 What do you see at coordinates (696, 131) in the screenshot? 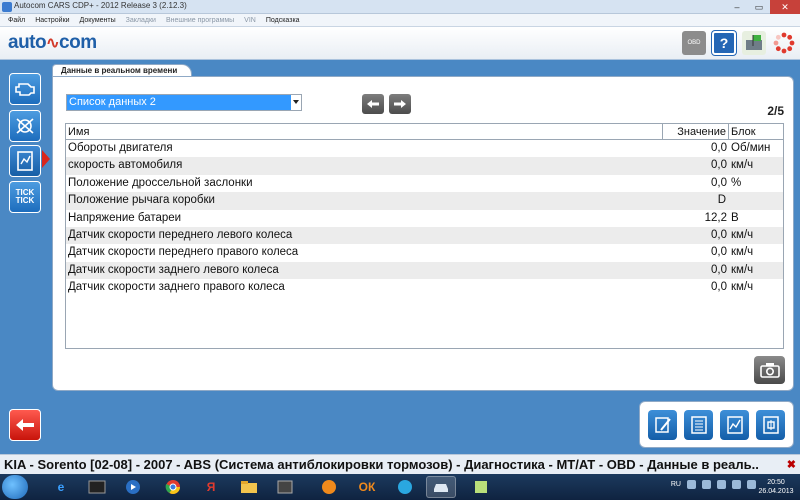
I see `header-value: Значение` at bounding box center [696, 131].